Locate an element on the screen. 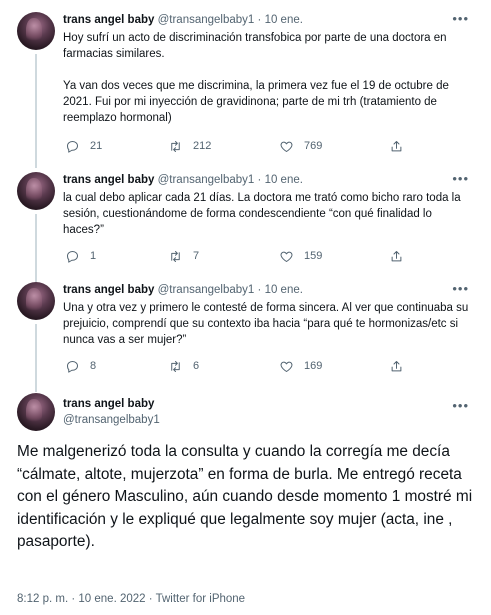 This screenshot has width=491, height=615. reply-count: 1 is located at coordinates (93, 256).